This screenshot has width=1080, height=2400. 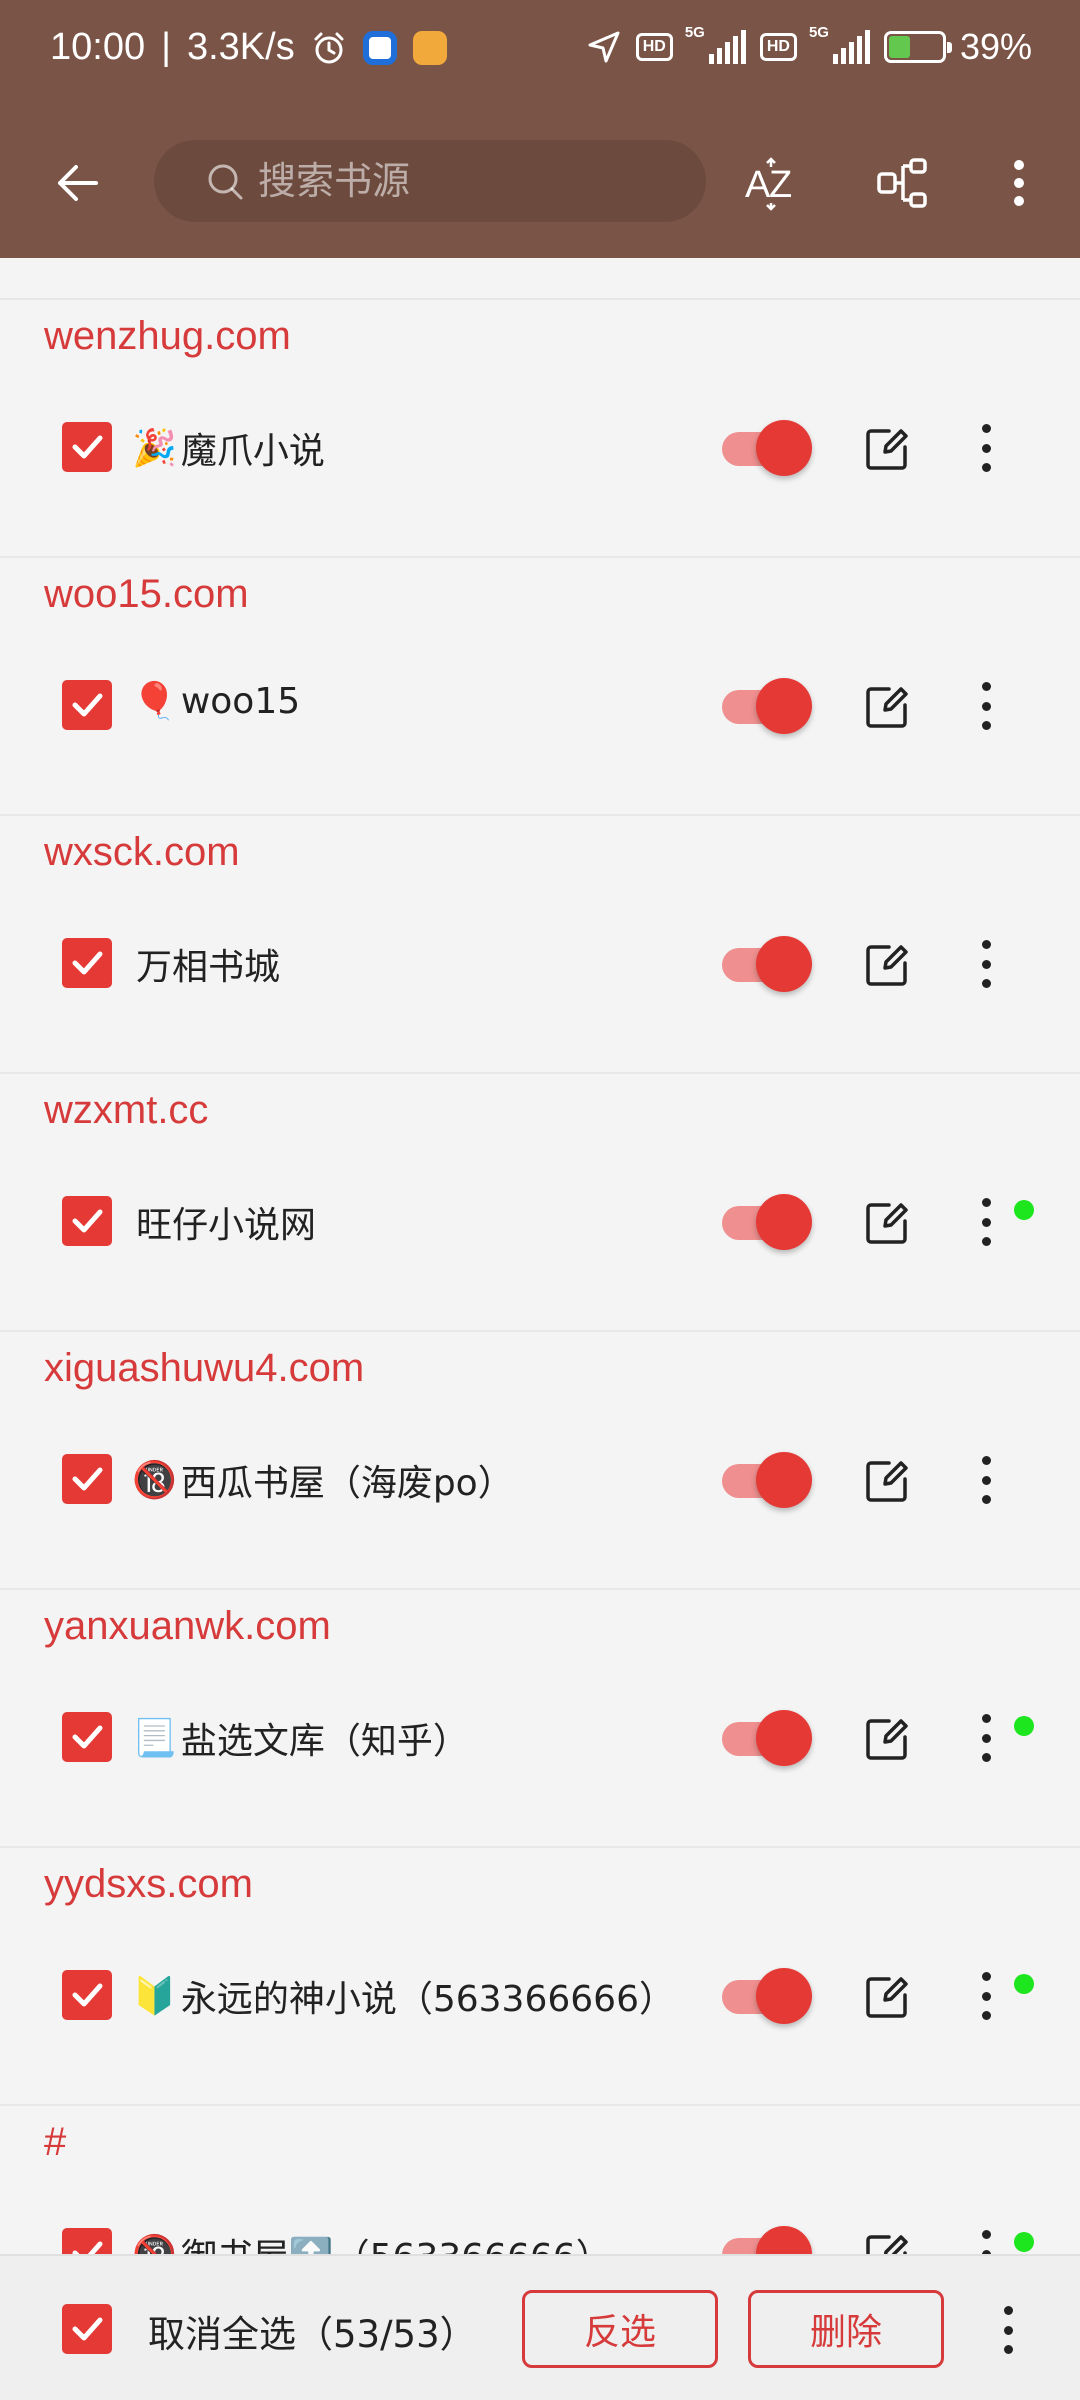 I want to click on source-name: 旺仔小说网, so click(x=226, y=1225).